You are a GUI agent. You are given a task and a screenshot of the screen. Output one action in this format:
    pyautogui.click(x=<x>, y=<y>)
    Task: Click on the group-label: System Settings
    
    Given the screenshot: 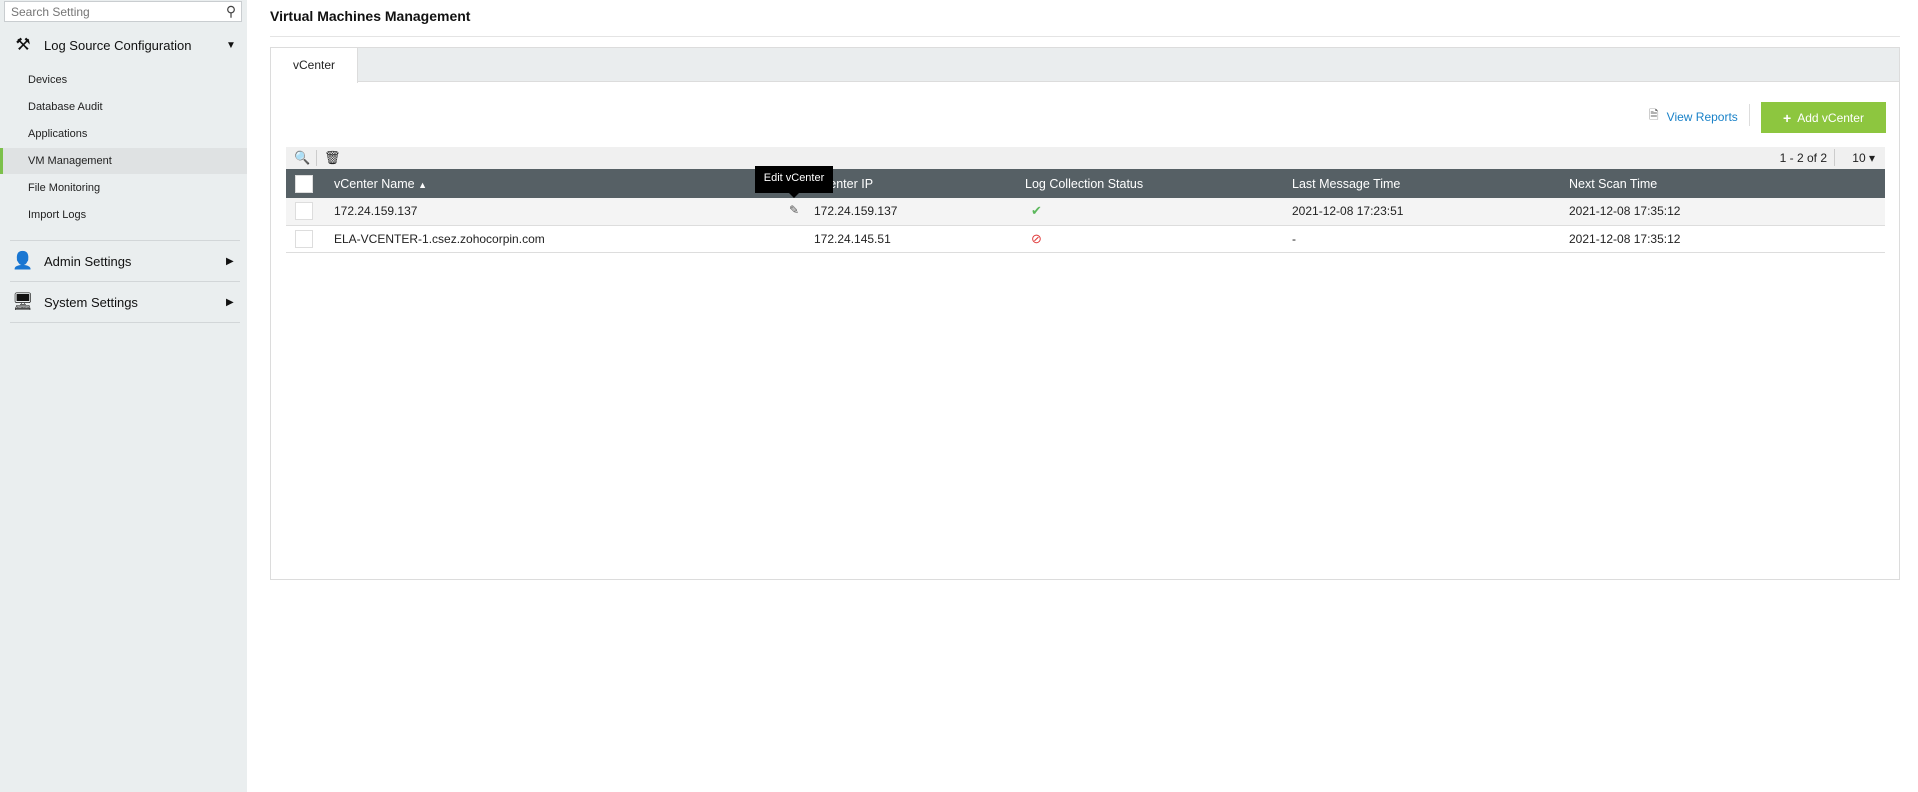 What is the action you would take?
    pyautogui.click(x=91, y=302)
    